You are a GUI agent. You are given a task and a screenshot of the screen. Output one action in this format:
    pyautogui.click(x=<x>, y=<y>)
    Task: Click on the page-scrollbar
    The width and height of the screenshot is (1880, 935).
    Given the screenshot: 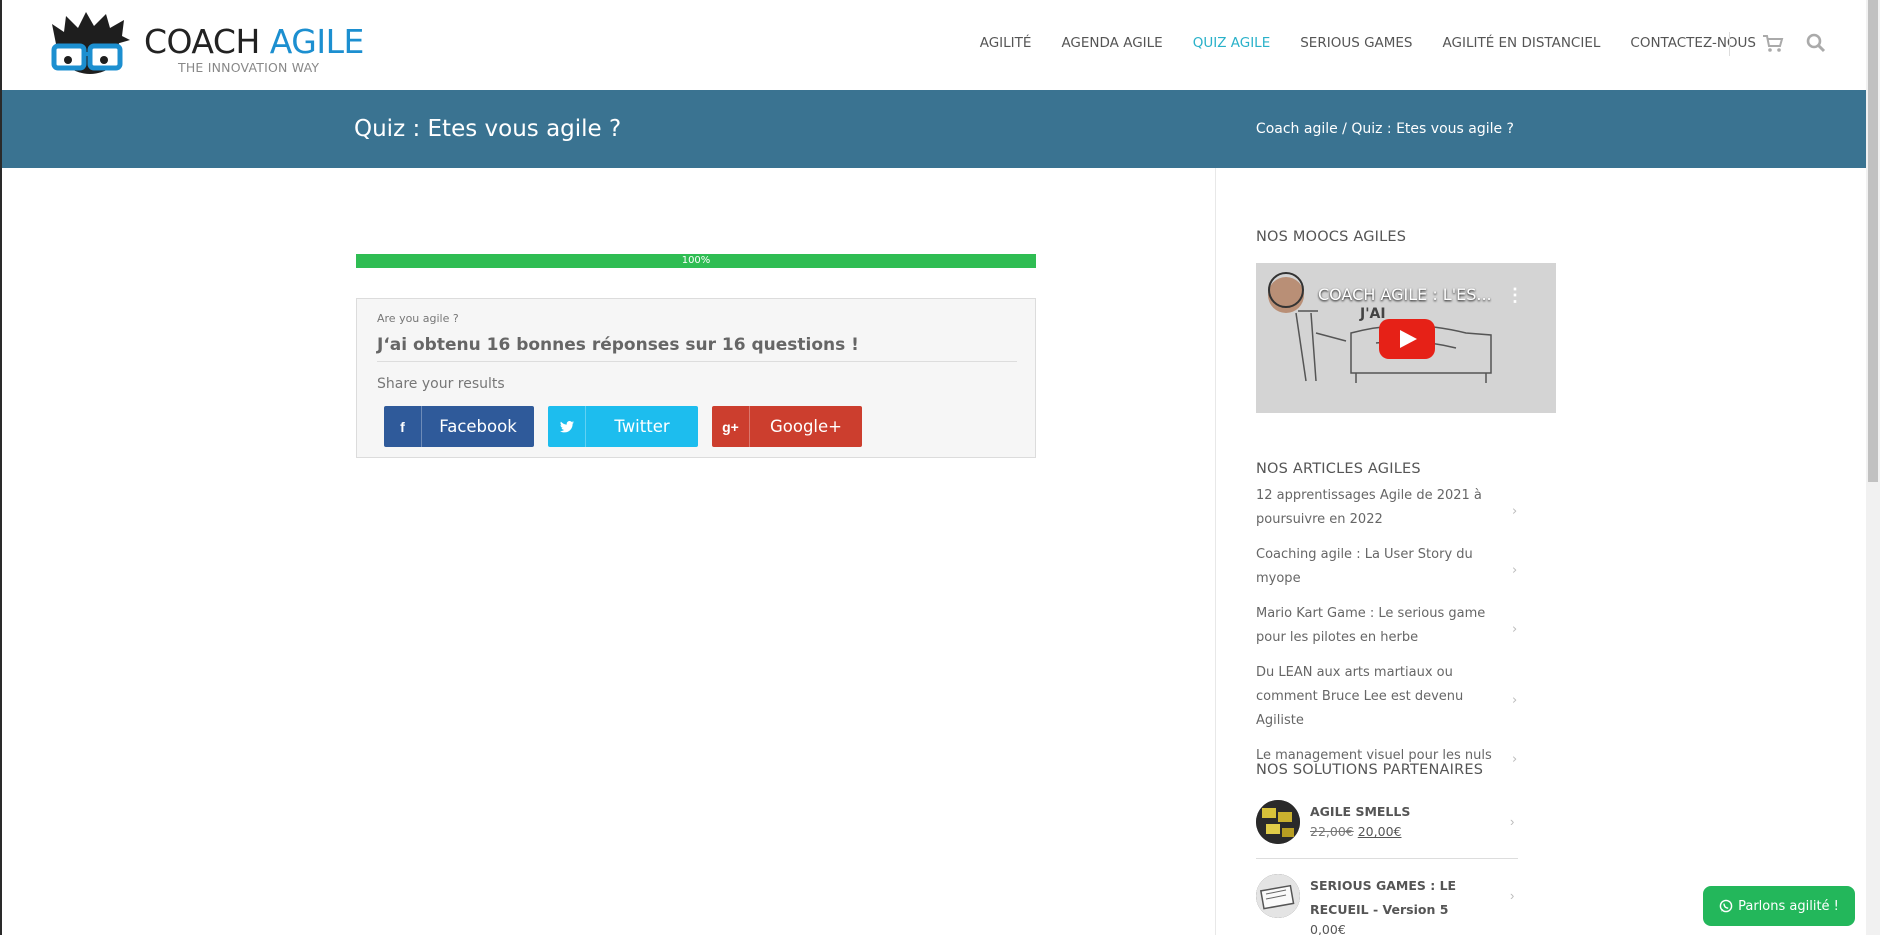 What is the action you would take?
    pyautogui.click(x=1873, y=467)
    